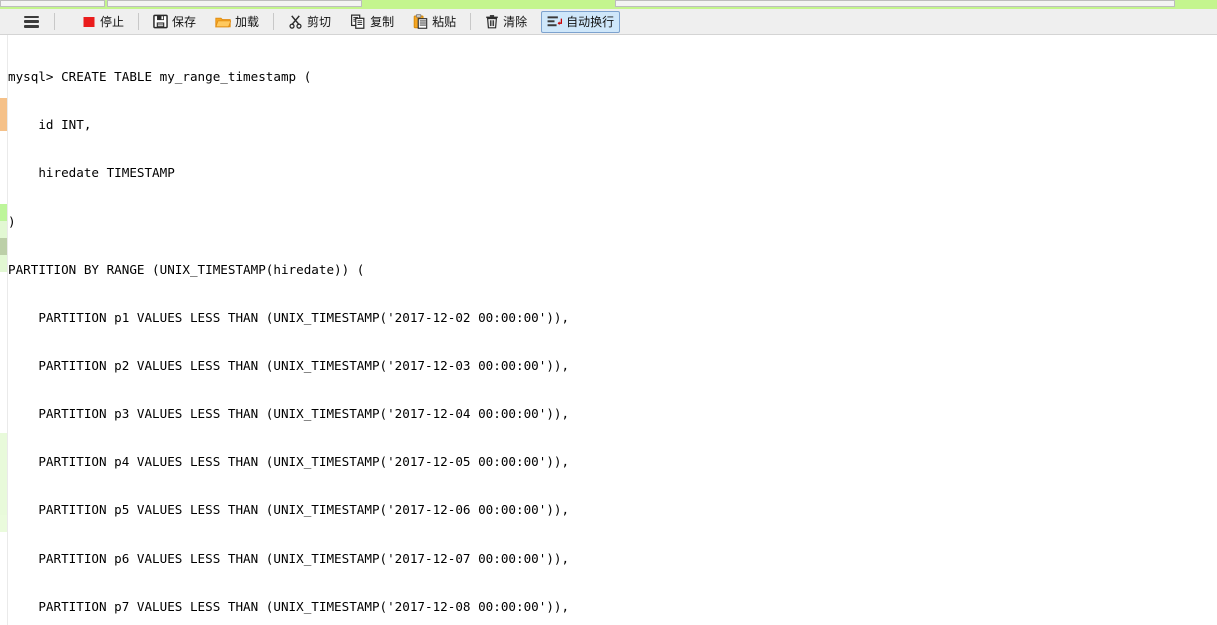  Describe the element at coordinates (608, 4) in the screenshot. I see `background-window-strip` at that location.